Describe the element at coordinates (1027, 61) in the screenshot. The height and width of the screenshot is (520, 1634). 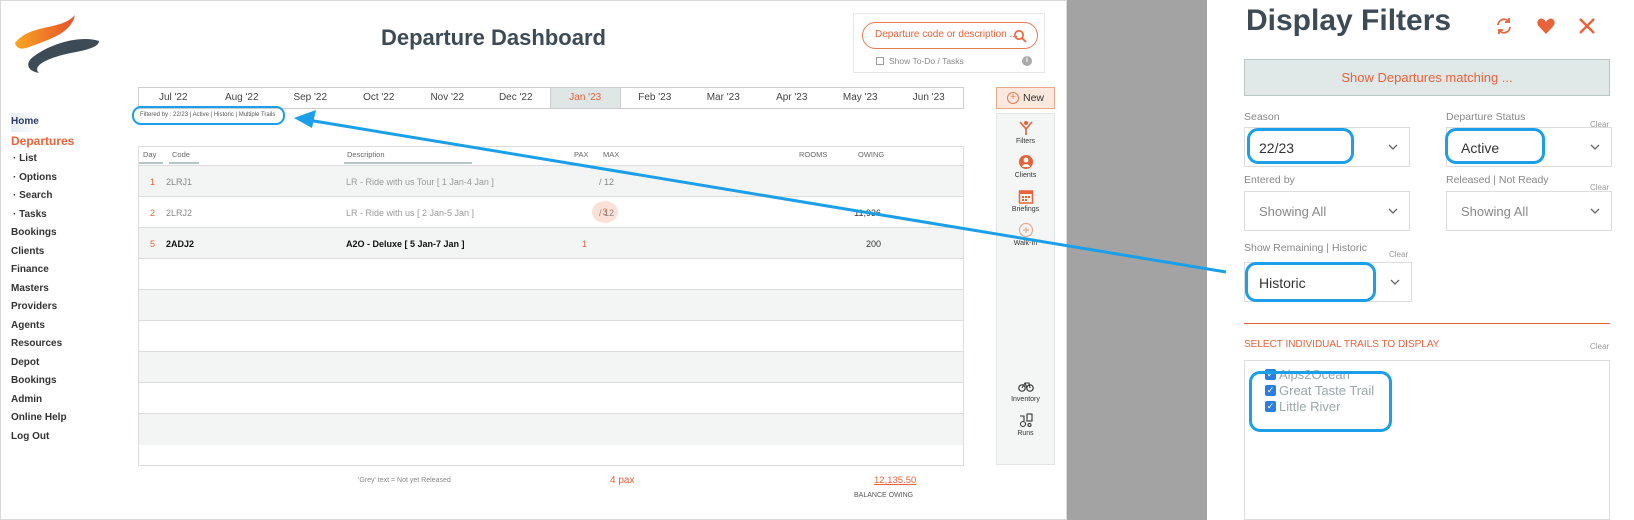
I see `info-icon: i` at that location.